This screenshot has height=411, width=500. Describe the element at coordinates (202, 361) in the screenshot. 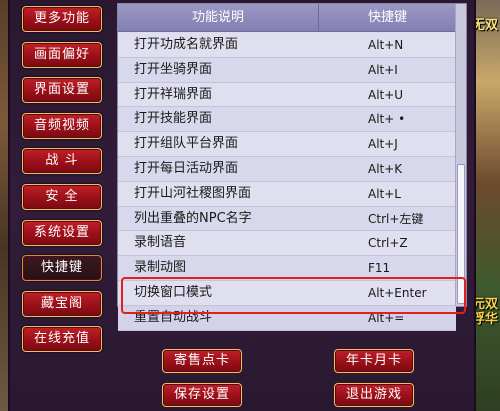

I see `sell-card-button: 寄售点卡` at that location.